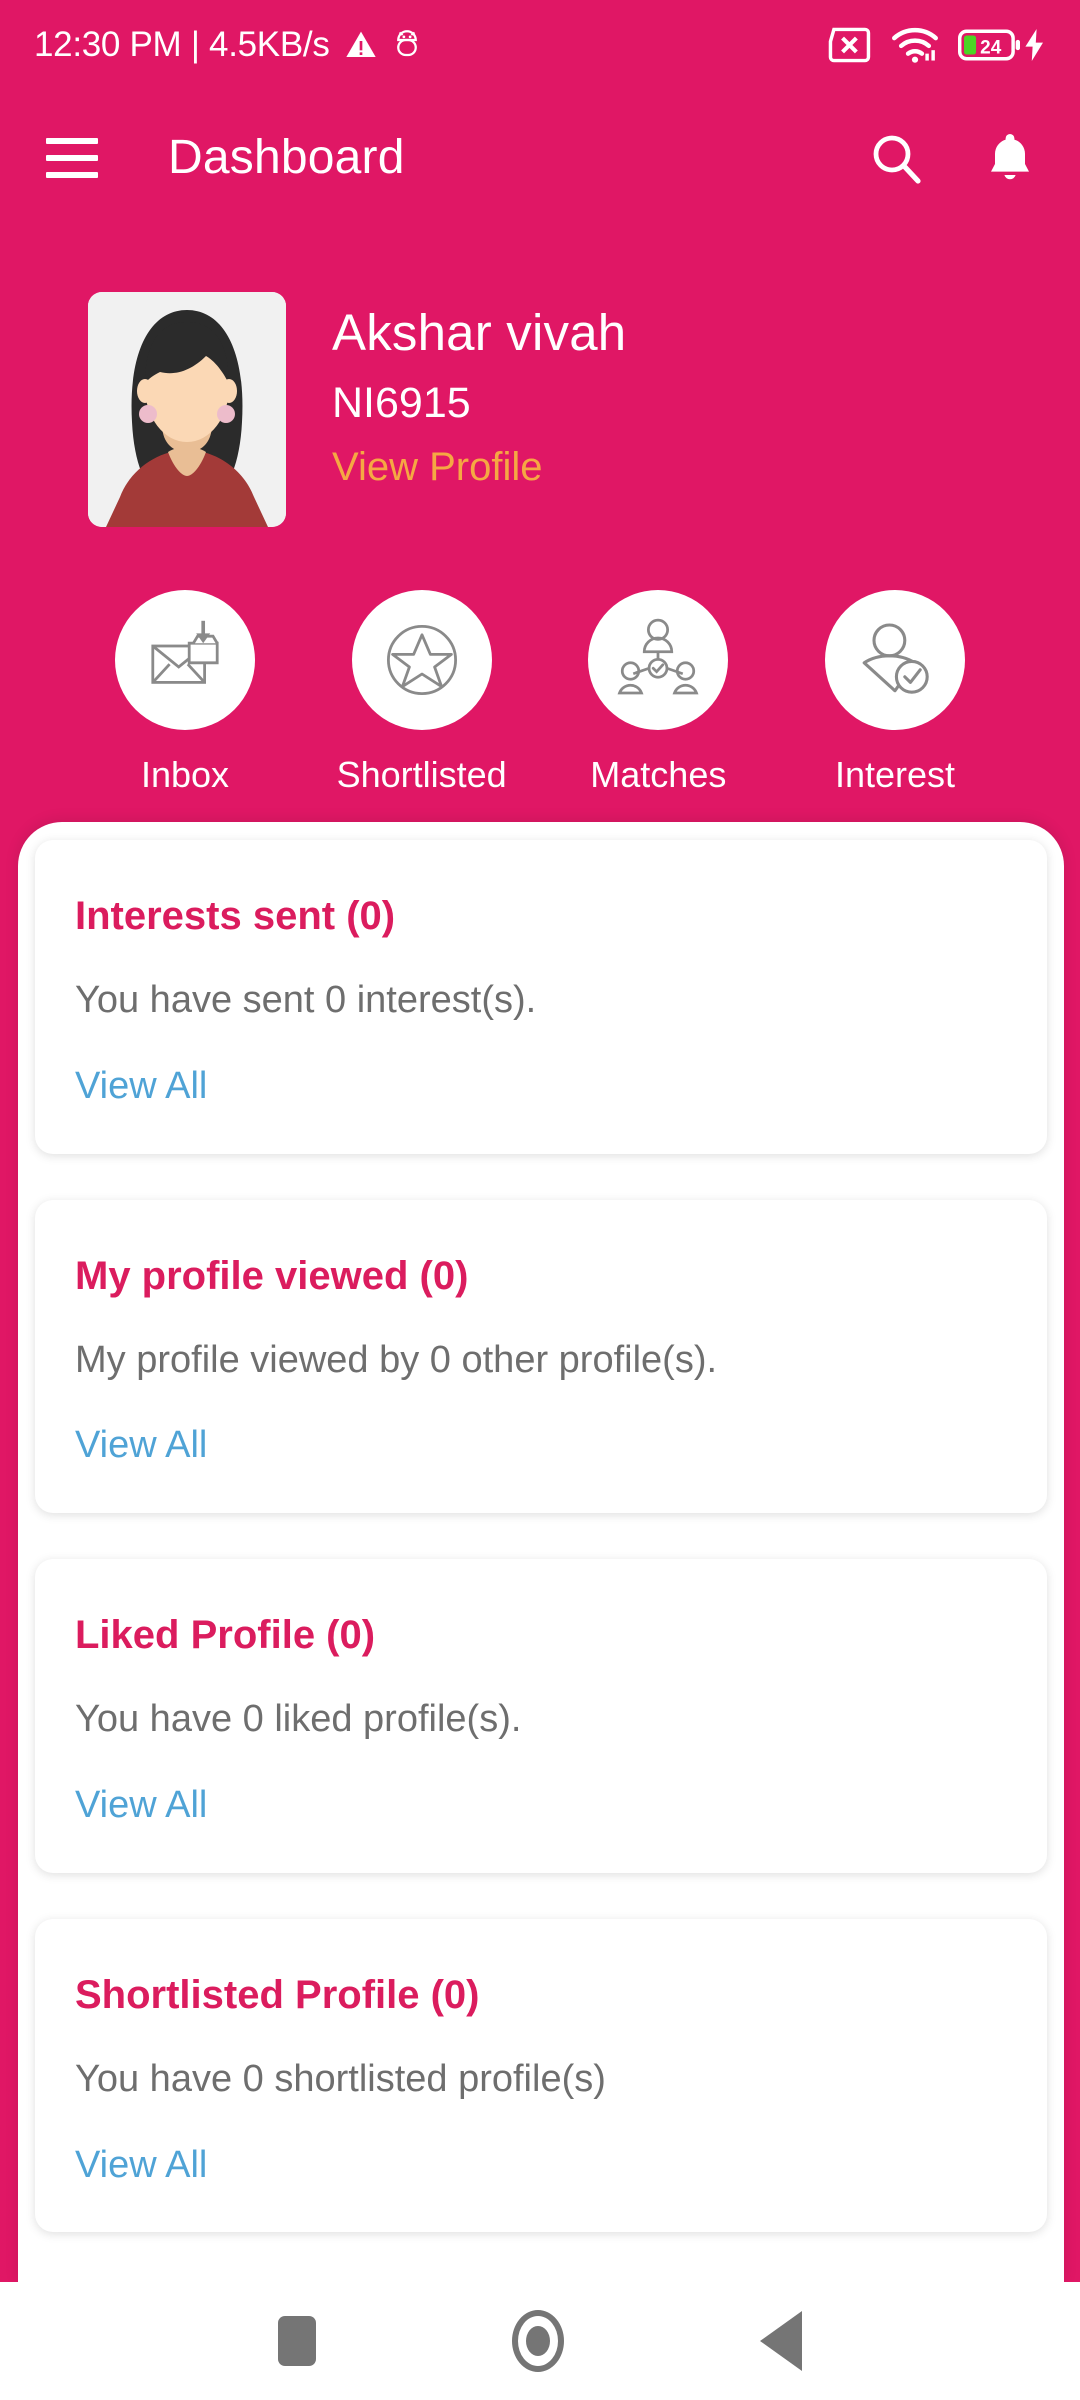 The width and height of the screenshot is (1080, 2400). What do you see at coordinates (182, 44) in the screenshot?
I see `status-clock: 12:30 PM | 4.5KB/s` at bounding box center [182, 44].